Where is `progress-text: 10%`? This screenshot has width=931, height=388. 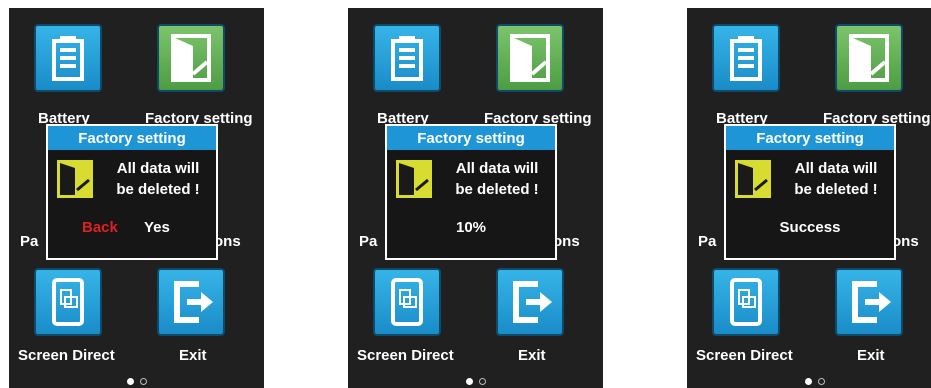
progress-text: 10% is located at coordinates (471, 227).